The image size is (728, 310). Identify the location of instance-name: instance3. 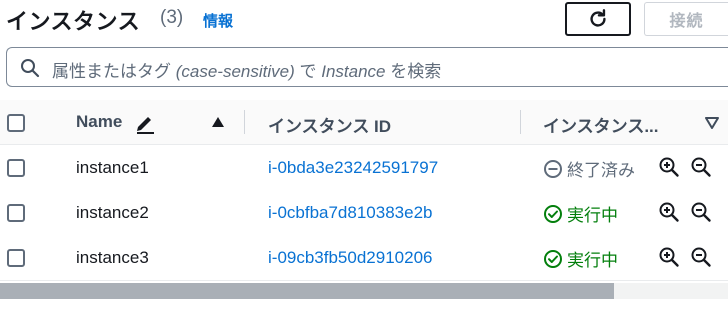
(112, 257).